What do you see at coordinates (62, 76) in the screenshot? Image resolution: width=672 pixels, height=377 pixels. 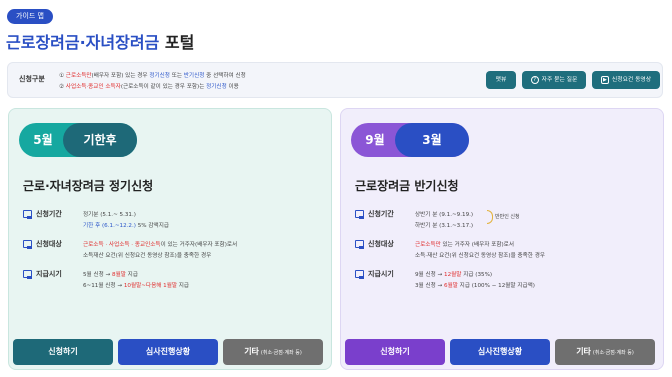 I see `info-line-1-prefix: ①` at bounding box center [62, 76].